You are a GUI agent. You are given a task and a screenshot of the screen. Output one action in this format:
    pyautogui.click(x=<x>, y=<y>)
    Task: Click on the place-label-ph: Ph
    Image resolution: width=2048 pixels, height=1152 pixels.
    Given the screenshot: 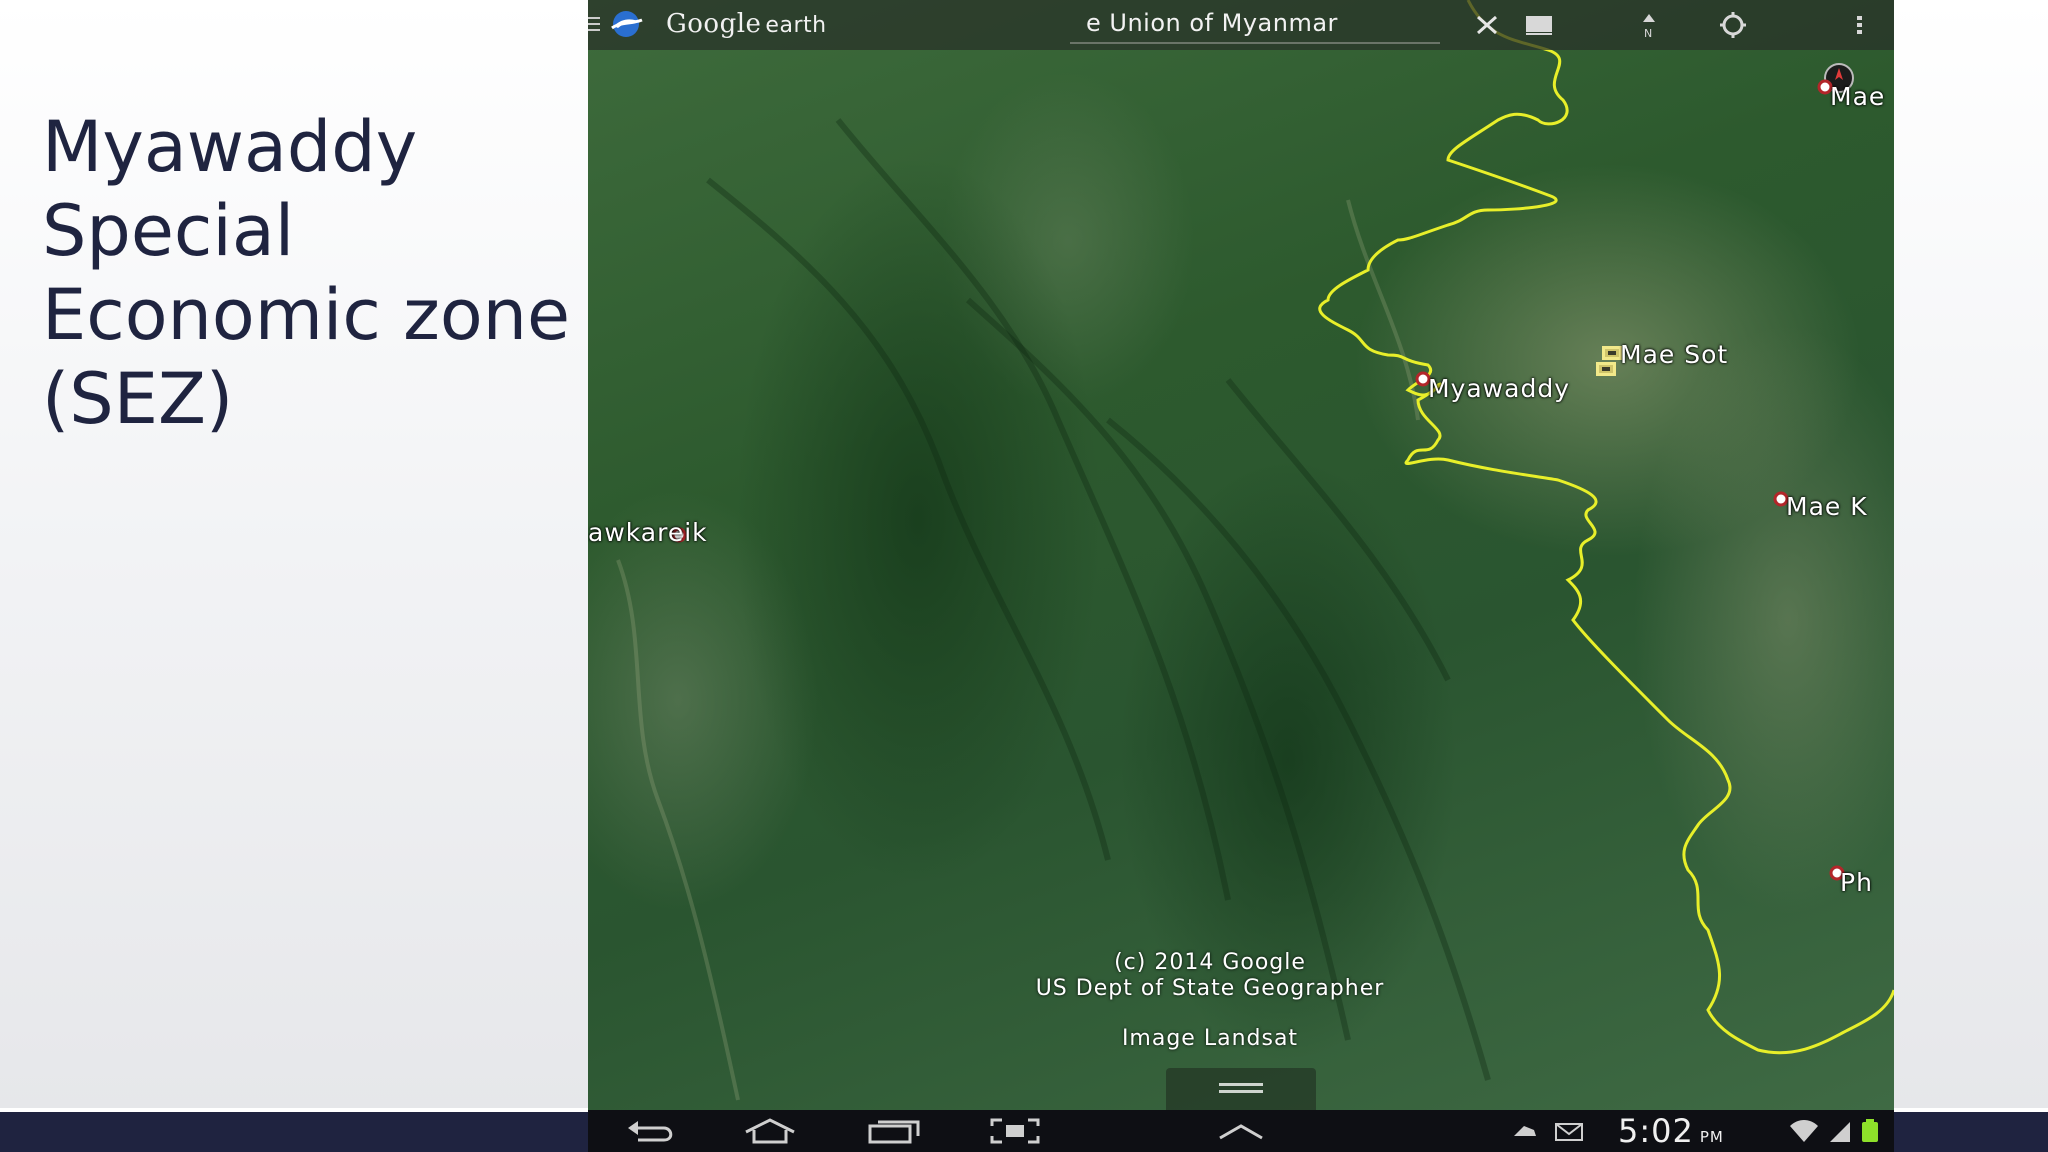 What is the action you would take?
    pyautogui.click(x=1856, y=882)
    